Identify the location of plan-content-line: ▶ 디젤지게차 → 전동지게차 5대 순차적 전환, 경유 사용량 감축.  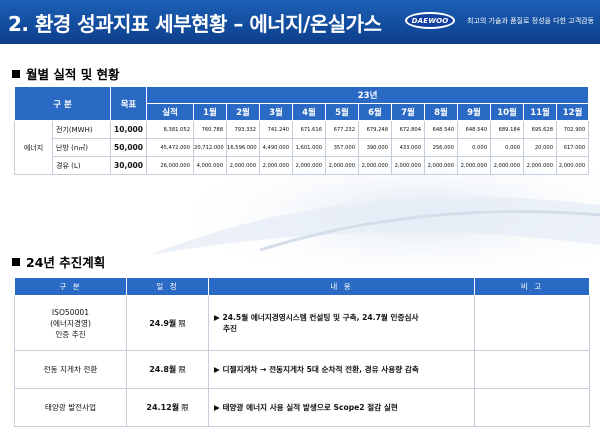
(316, 369).